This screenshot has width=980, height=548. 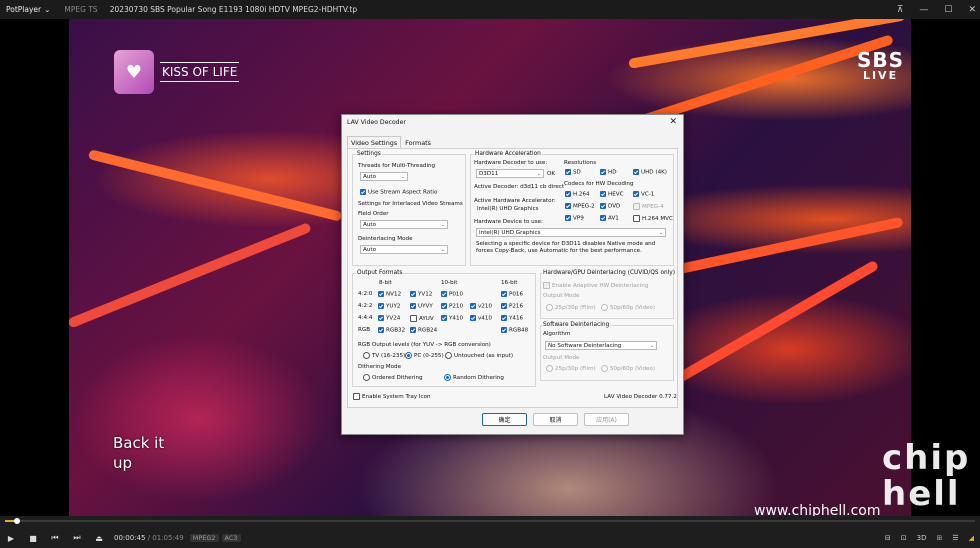 What do you see at coordinates (971, 538) in the screenshot?
I see `volume-icon: ◢` at bounding box center [971, 538].